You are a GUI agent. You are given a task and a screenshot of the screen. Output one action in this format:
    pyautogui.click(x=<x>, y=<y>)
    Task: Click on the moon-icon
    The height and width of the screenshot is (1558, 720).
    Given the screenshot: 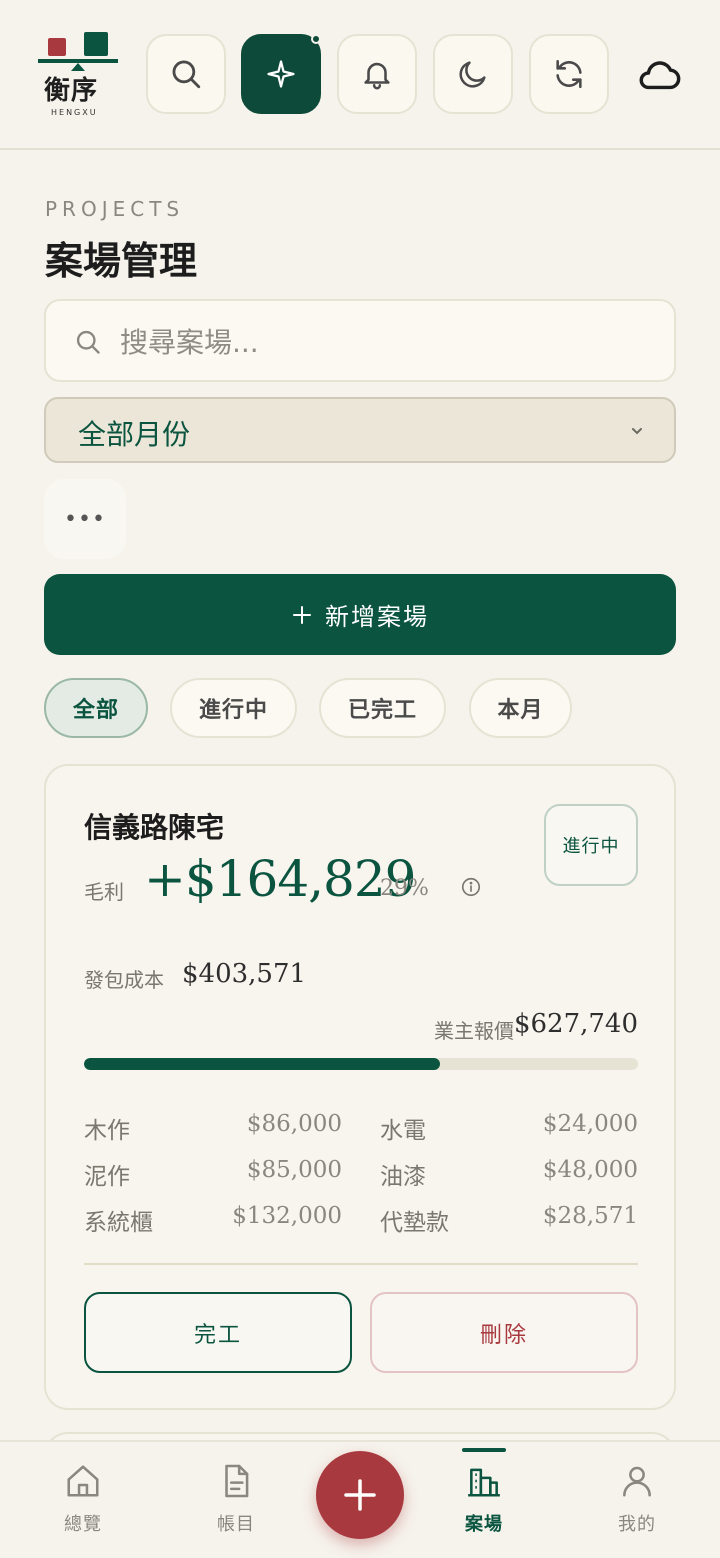 What is the action you would take?
    pyautogui.click(x=472, y=74)
    